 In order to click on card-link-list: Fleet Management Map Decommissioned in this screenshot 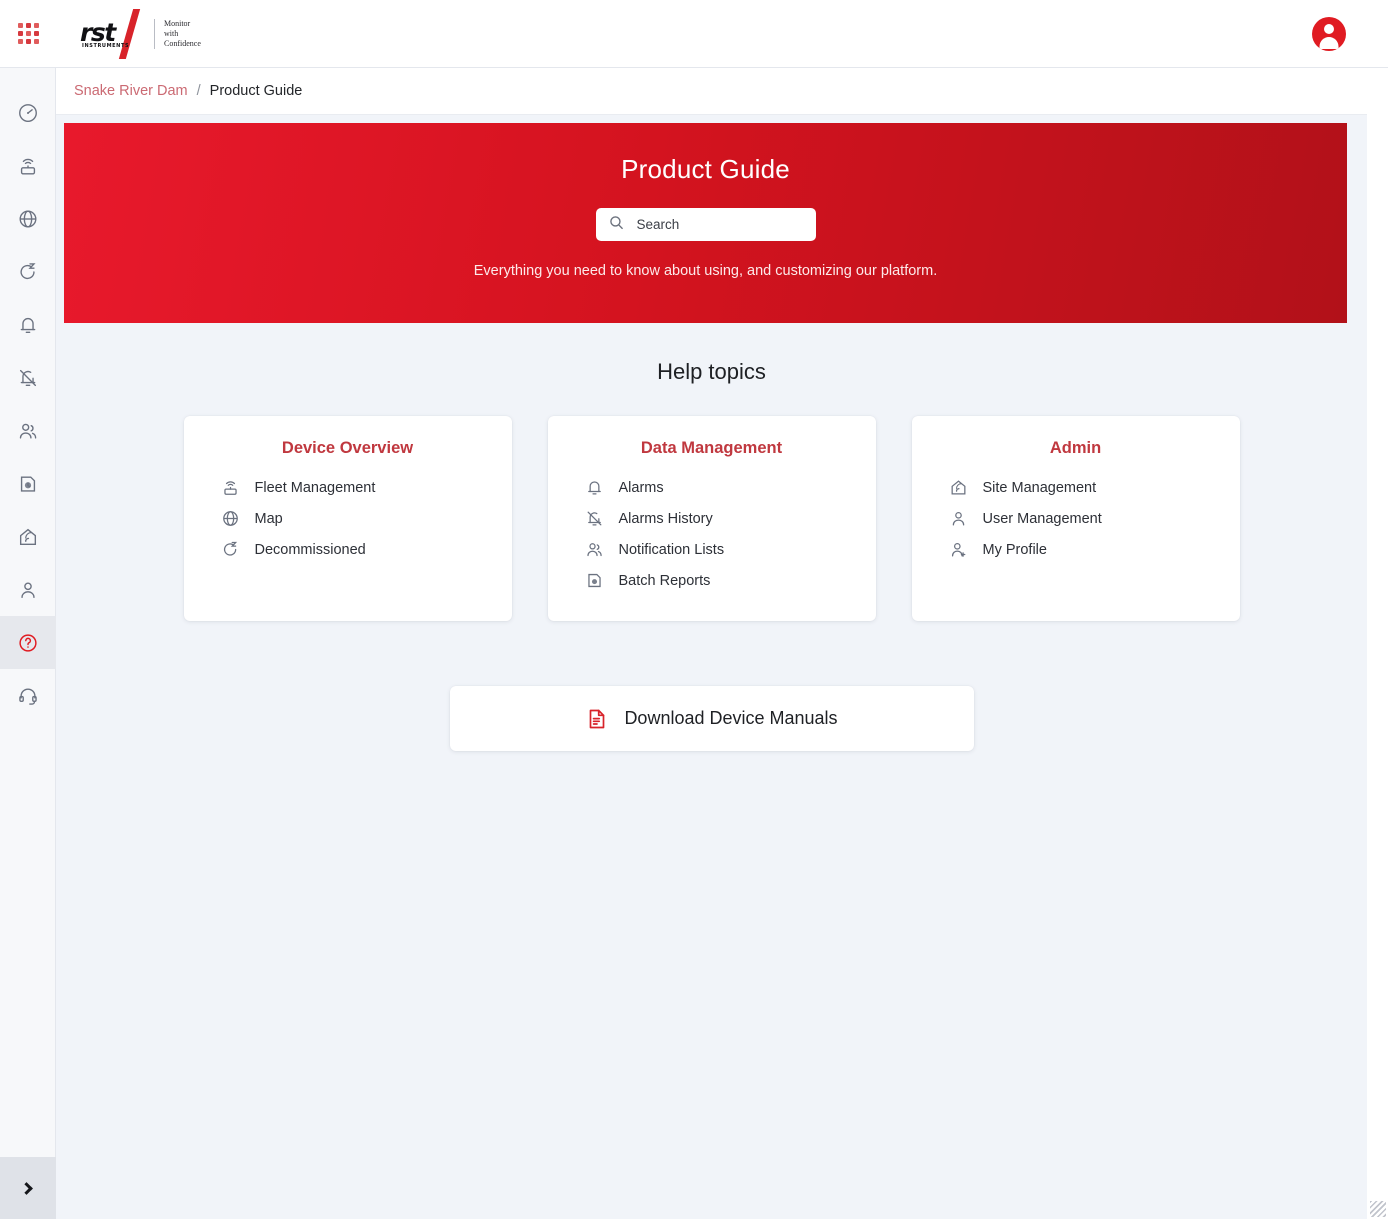, I will do `click(348, 518)`.